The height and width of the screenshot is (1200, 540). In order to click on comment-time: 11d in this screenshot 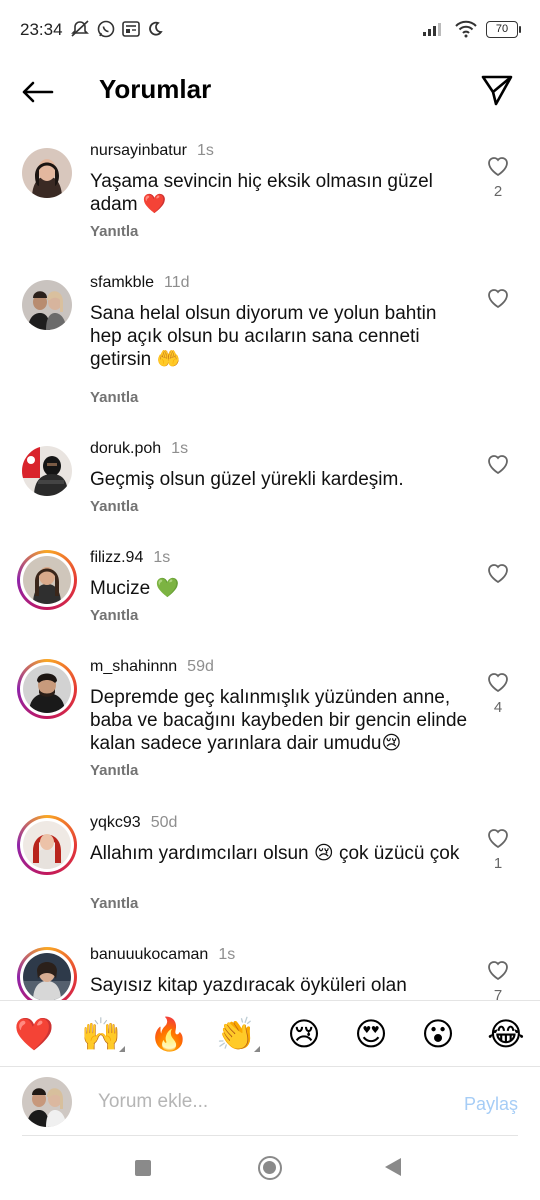, I will do `click(177, 282)`.